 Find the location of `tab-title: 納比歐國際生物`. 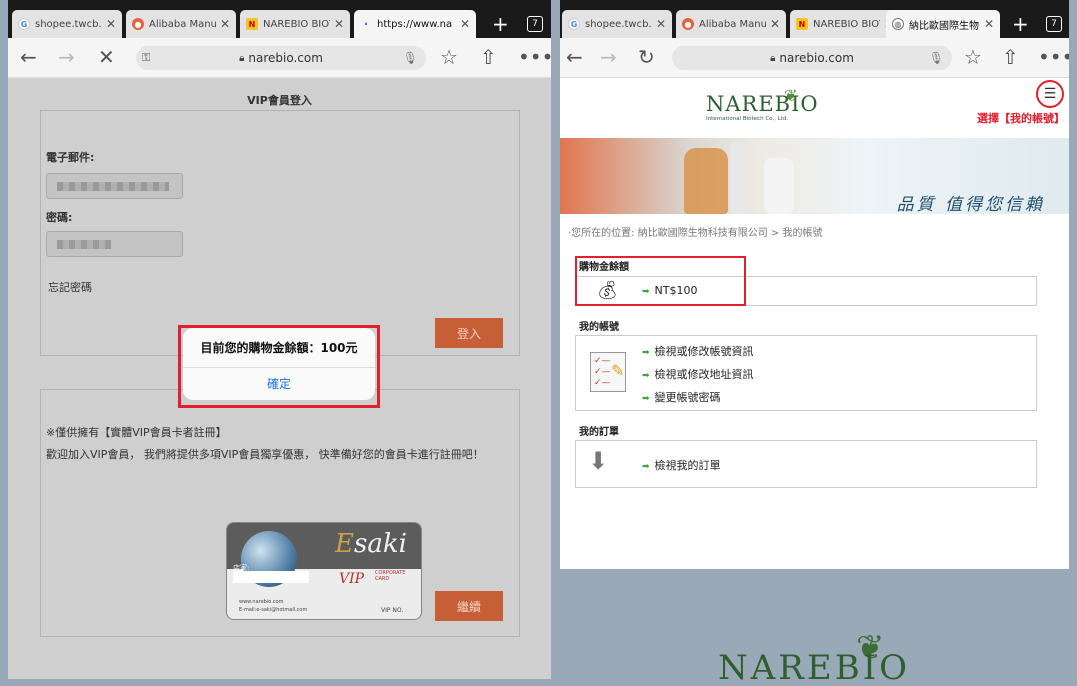

tab-title: 納比歐國際生物 is located at coordinates (944, 26).